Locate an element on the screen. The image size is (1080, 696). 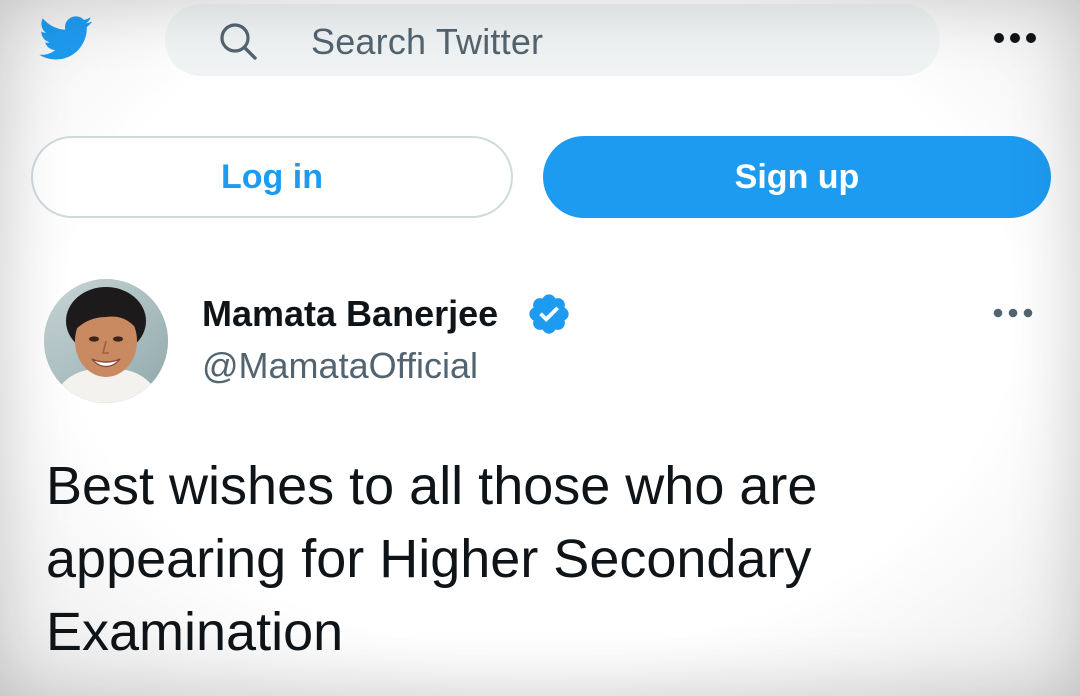
signup-button: Sign up is located at coordinates (797, 177).